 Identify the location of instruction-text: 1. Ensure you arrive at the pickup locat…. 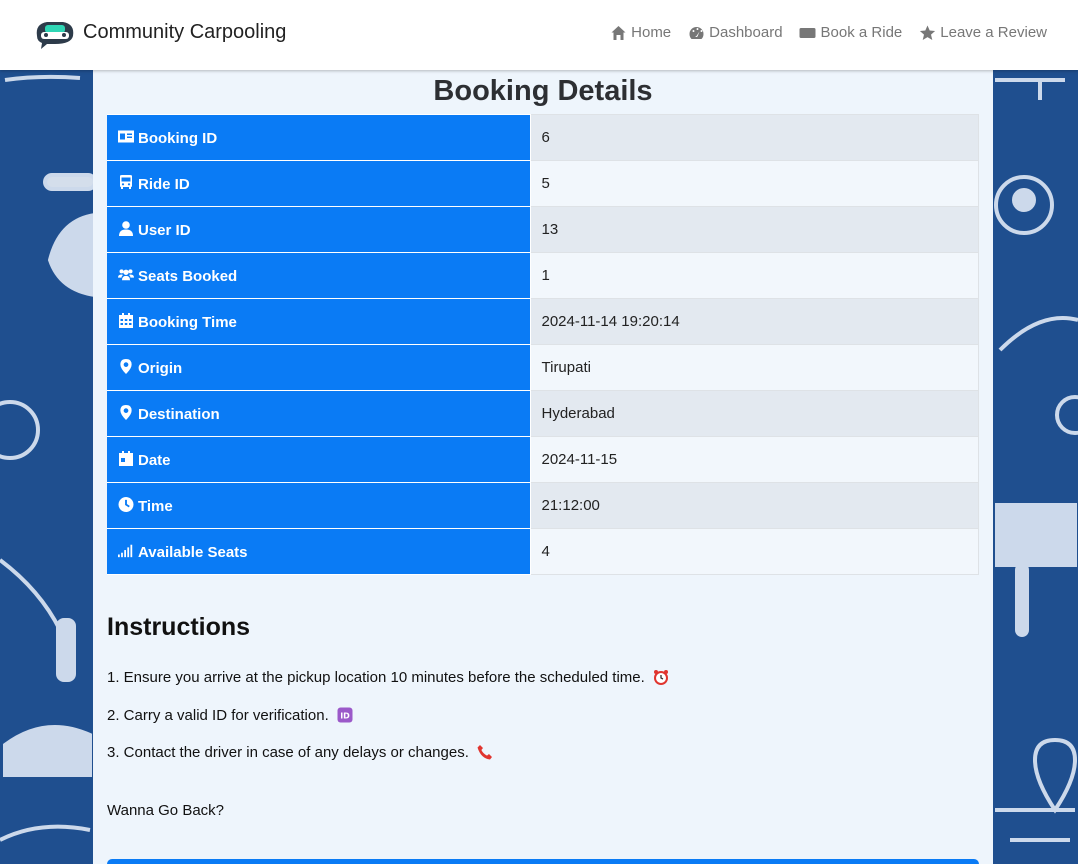
(376, 677).